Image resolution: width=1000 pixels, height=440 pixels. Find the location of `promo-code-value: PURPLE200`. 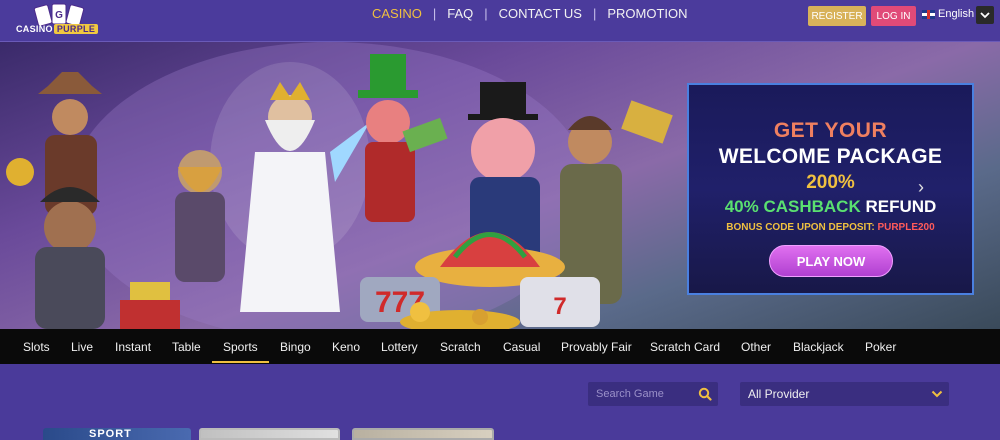

promo-code-value: PURPLE200 is located at coordinates (906, 227).